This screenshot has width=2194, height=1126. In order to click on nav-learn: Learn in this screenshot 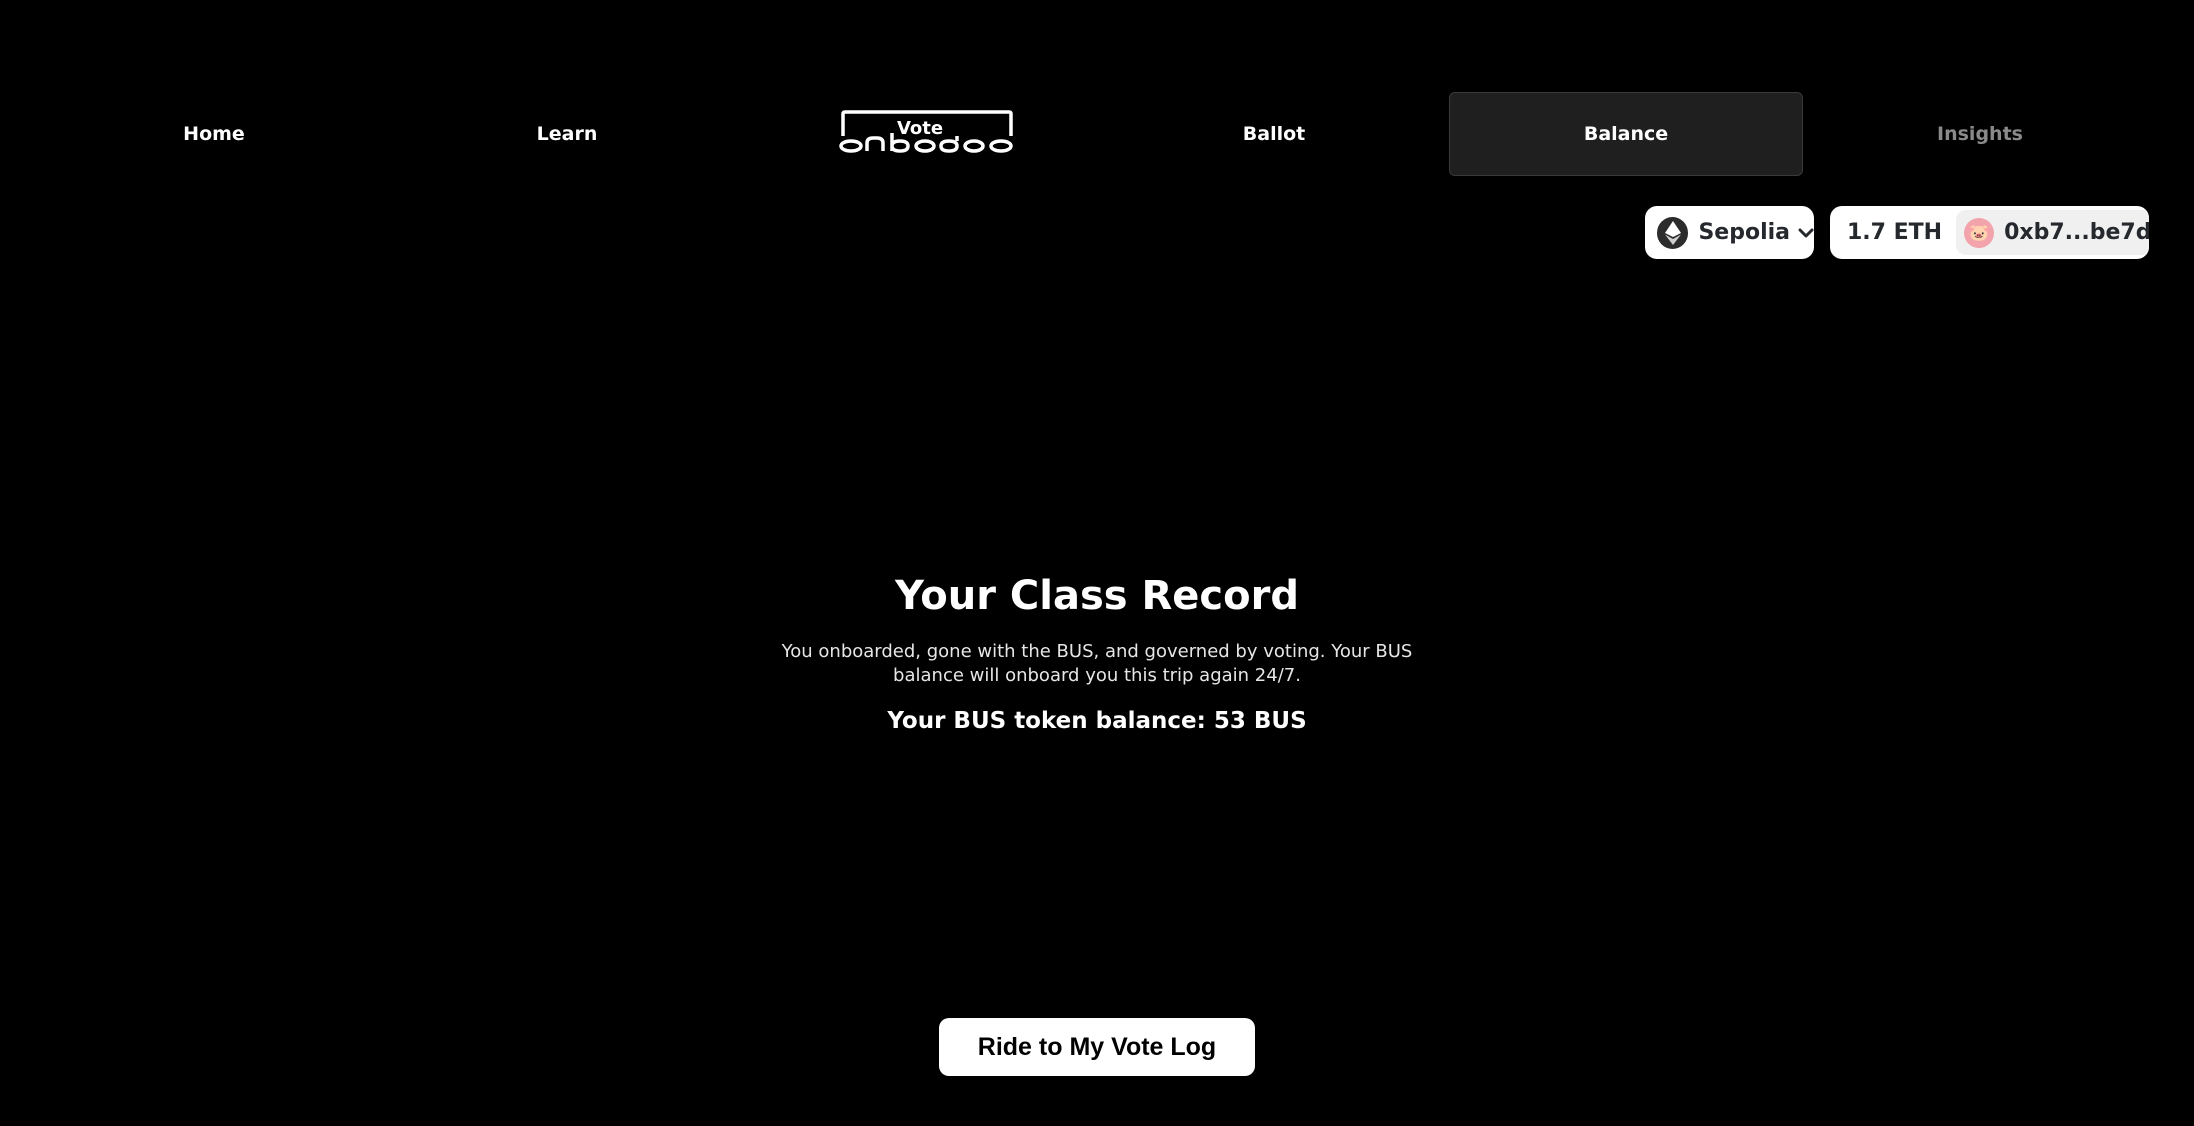, I will do `click(567, 134)`.